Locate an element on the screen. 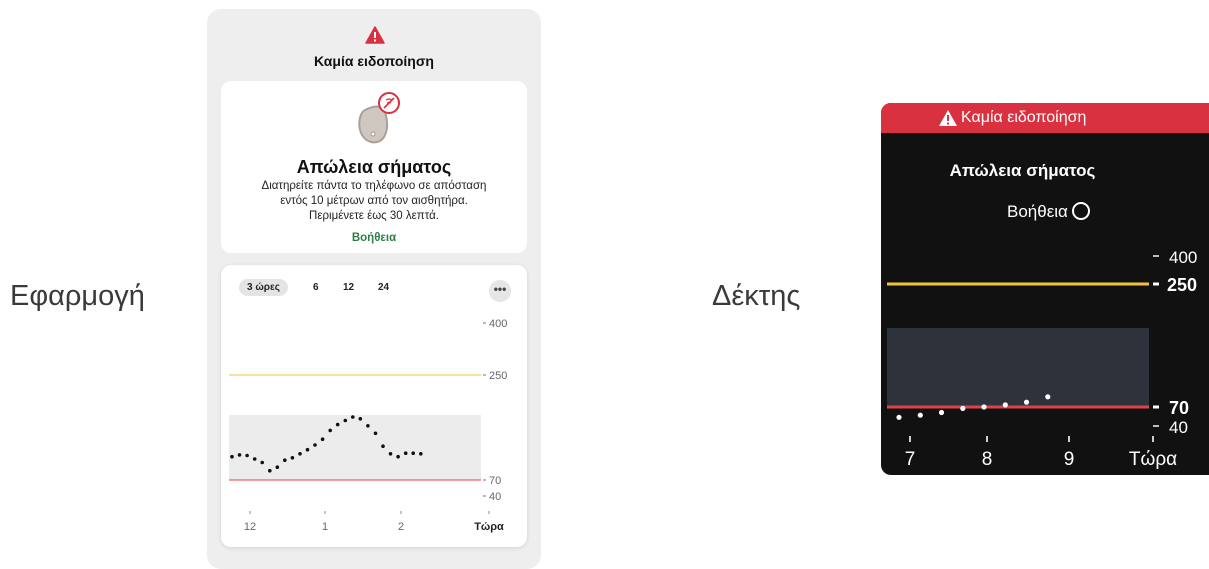  x-tick-label: 7 is located at coordinates (910, 459).